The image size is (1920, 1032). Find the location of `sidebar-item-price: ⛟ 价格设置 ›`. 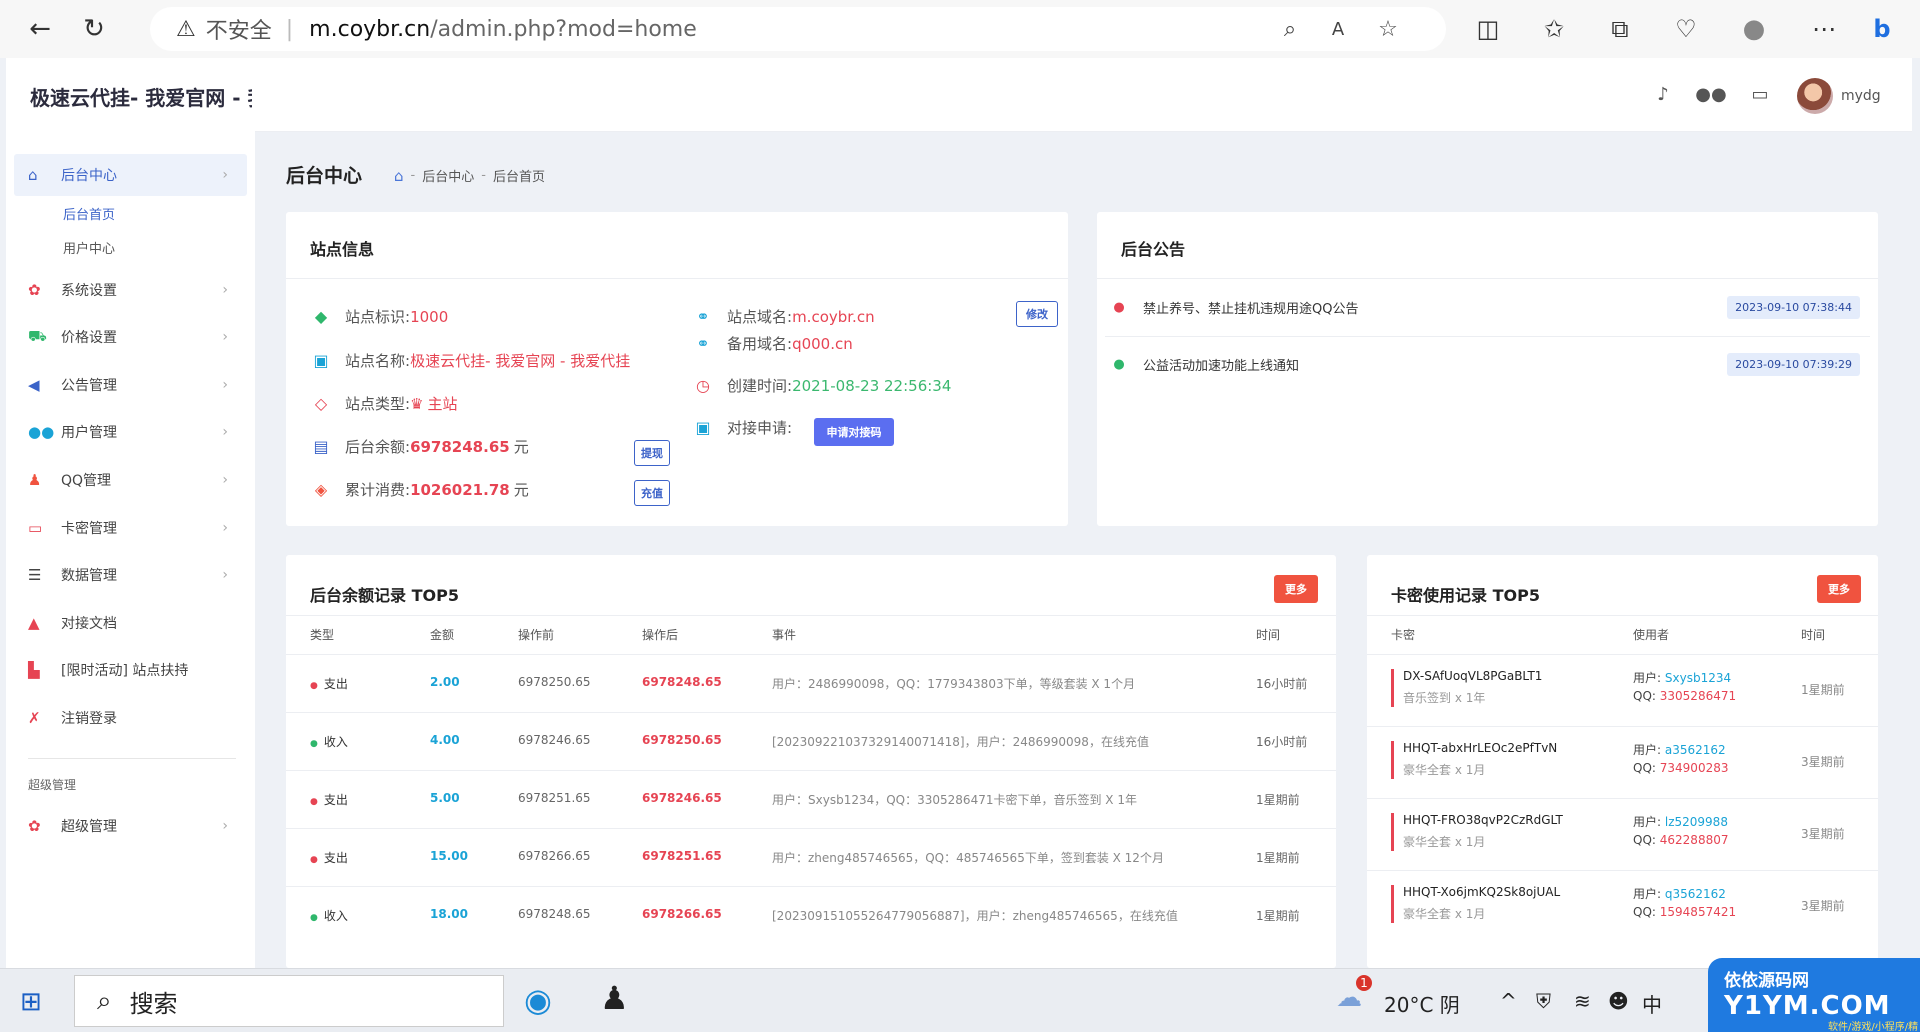

sidebar-item-price: ⛟ 价格设置 › is located at coordinates (135, 337).